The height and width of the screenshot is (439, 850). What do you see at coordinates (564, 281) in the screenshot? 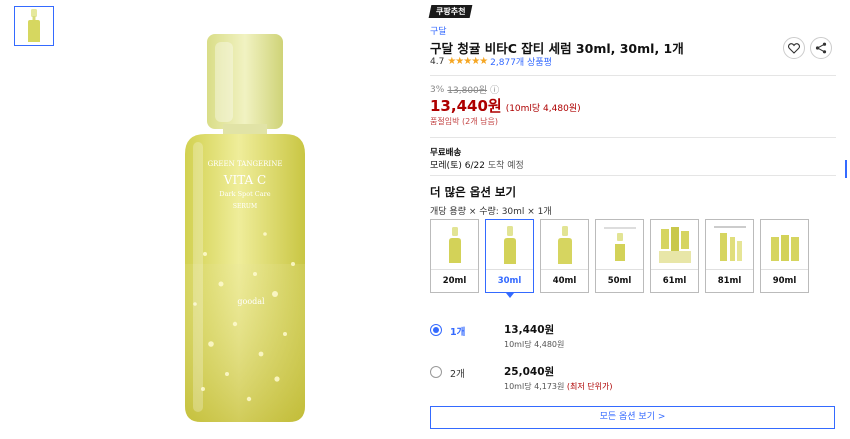
I see `option-label: 40ml` at bounding box center [564, 281].